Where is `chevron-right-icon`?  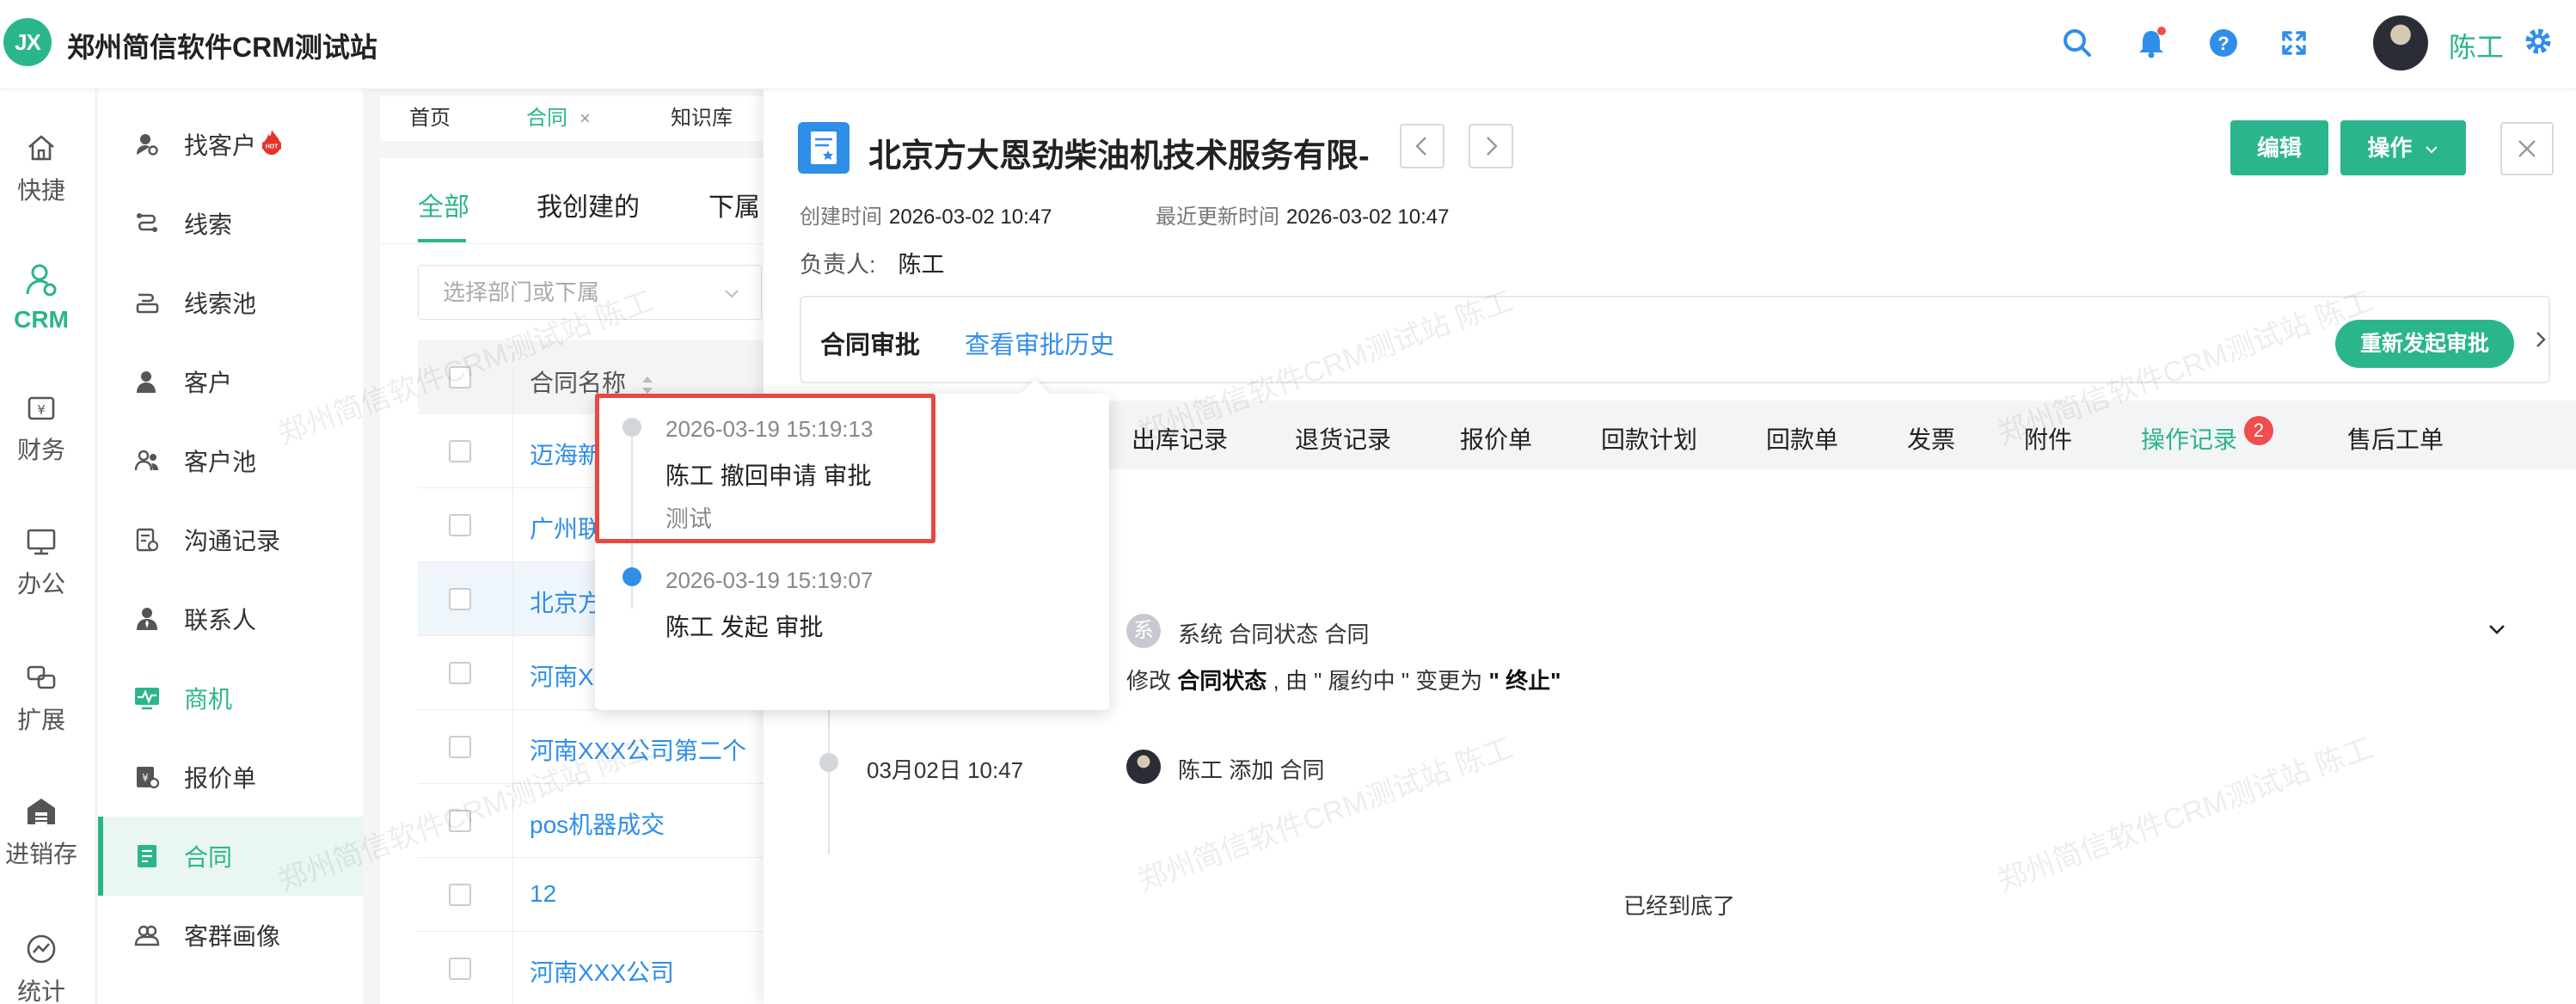
chevron-right-icon is located at coordinates (2541, 339).